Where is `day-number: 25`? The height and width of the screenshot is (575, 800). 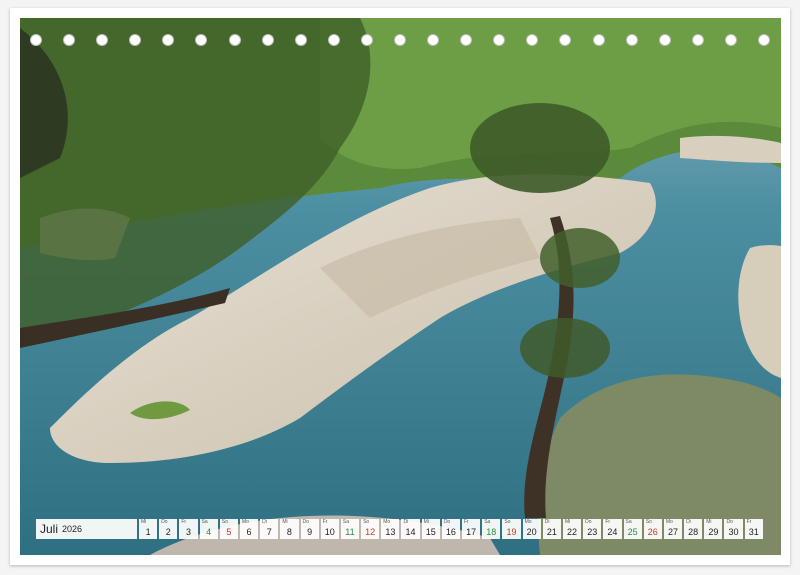
day-number: 25 is located at coordinates (632, 532).